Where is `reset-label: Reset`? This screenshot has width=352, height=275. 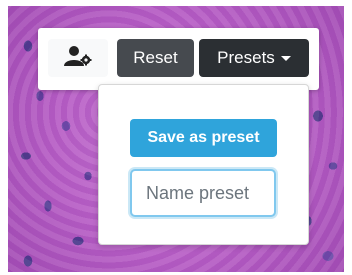 reset-label: Reset is located at coordinates (155, 57).